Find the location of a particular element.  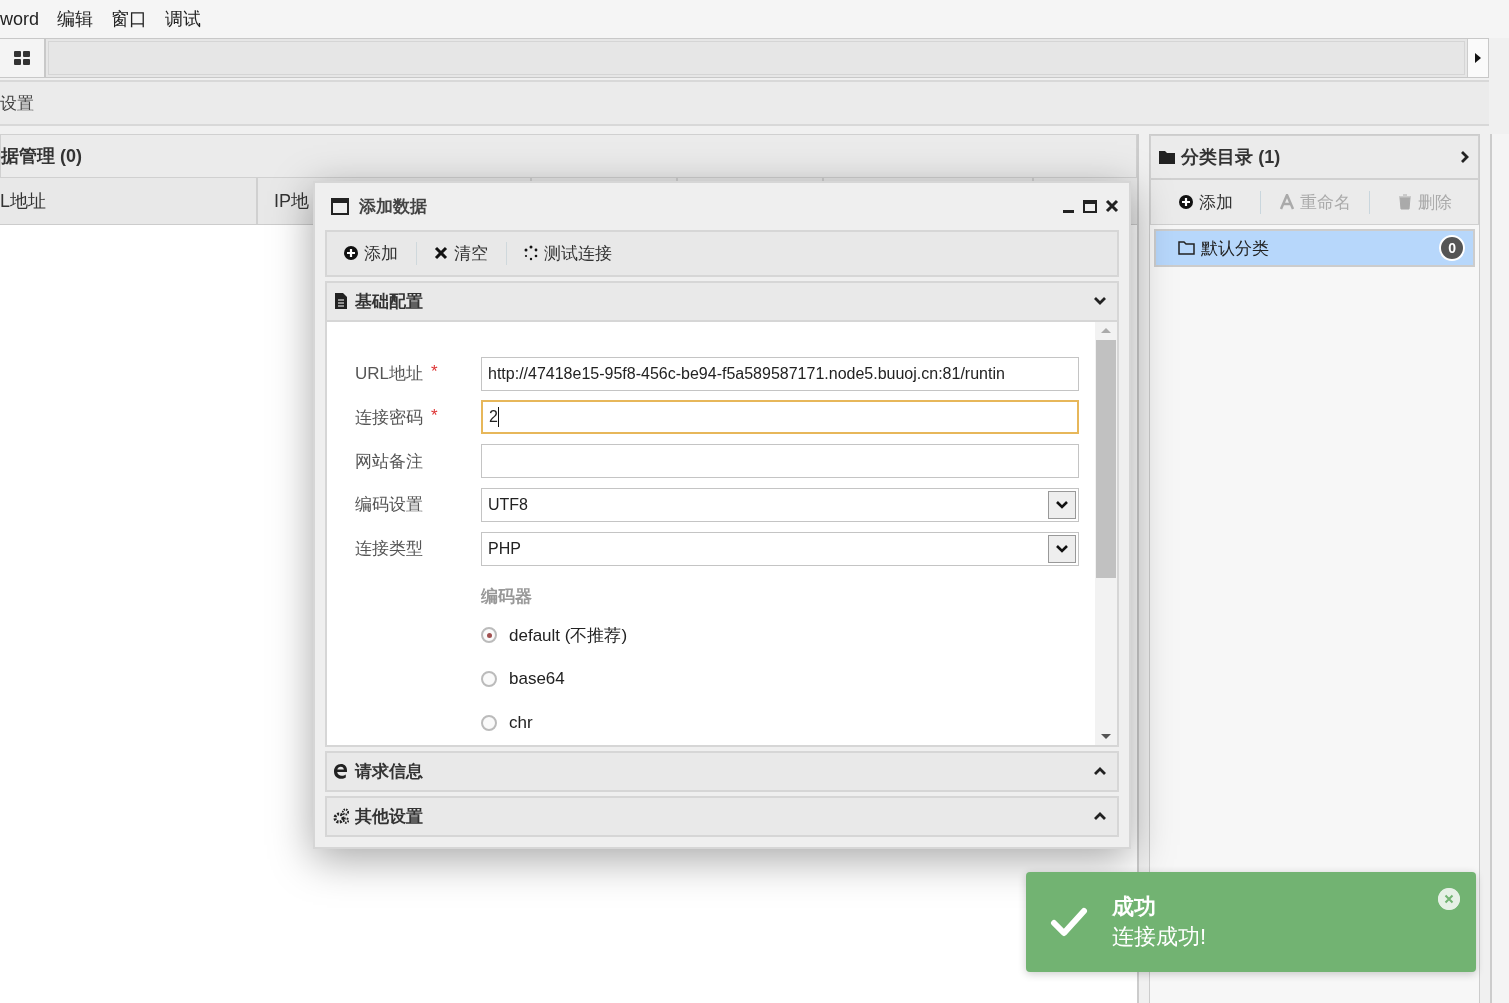

category-item: 默认分类 0 is located at coordinates (1315, 248).